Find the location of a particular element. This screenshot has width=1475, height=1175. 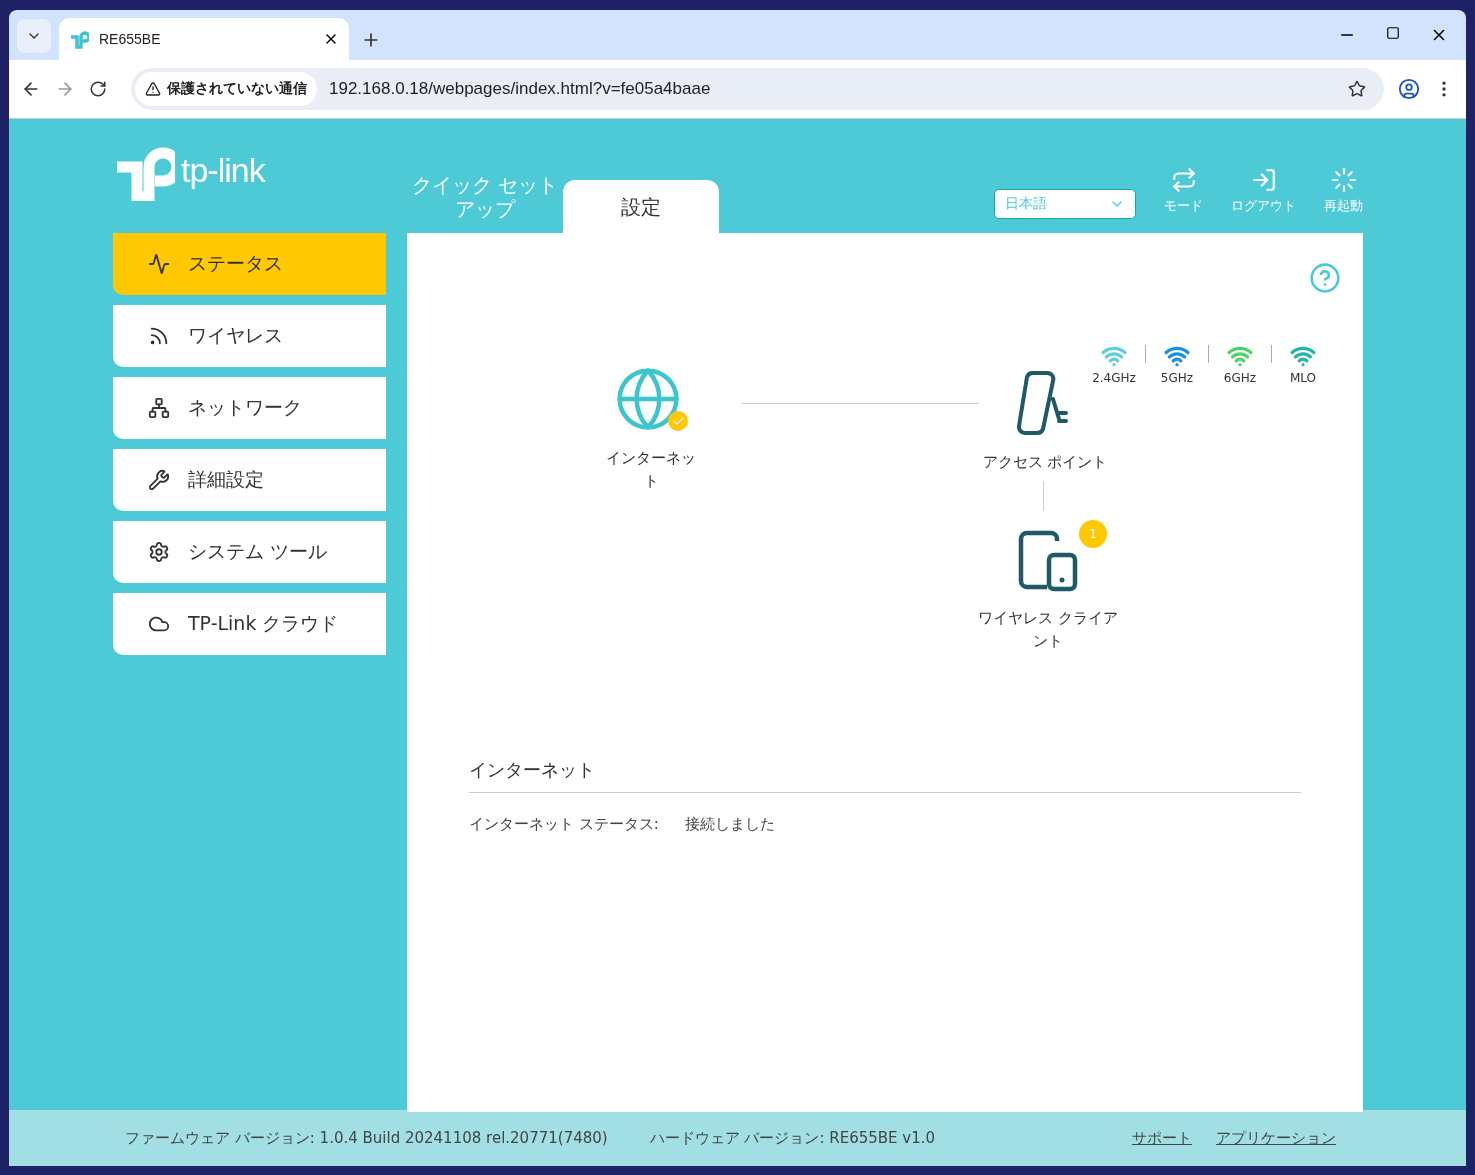

footer-link: アプリケーション is located at coordinates (1276, 1138).